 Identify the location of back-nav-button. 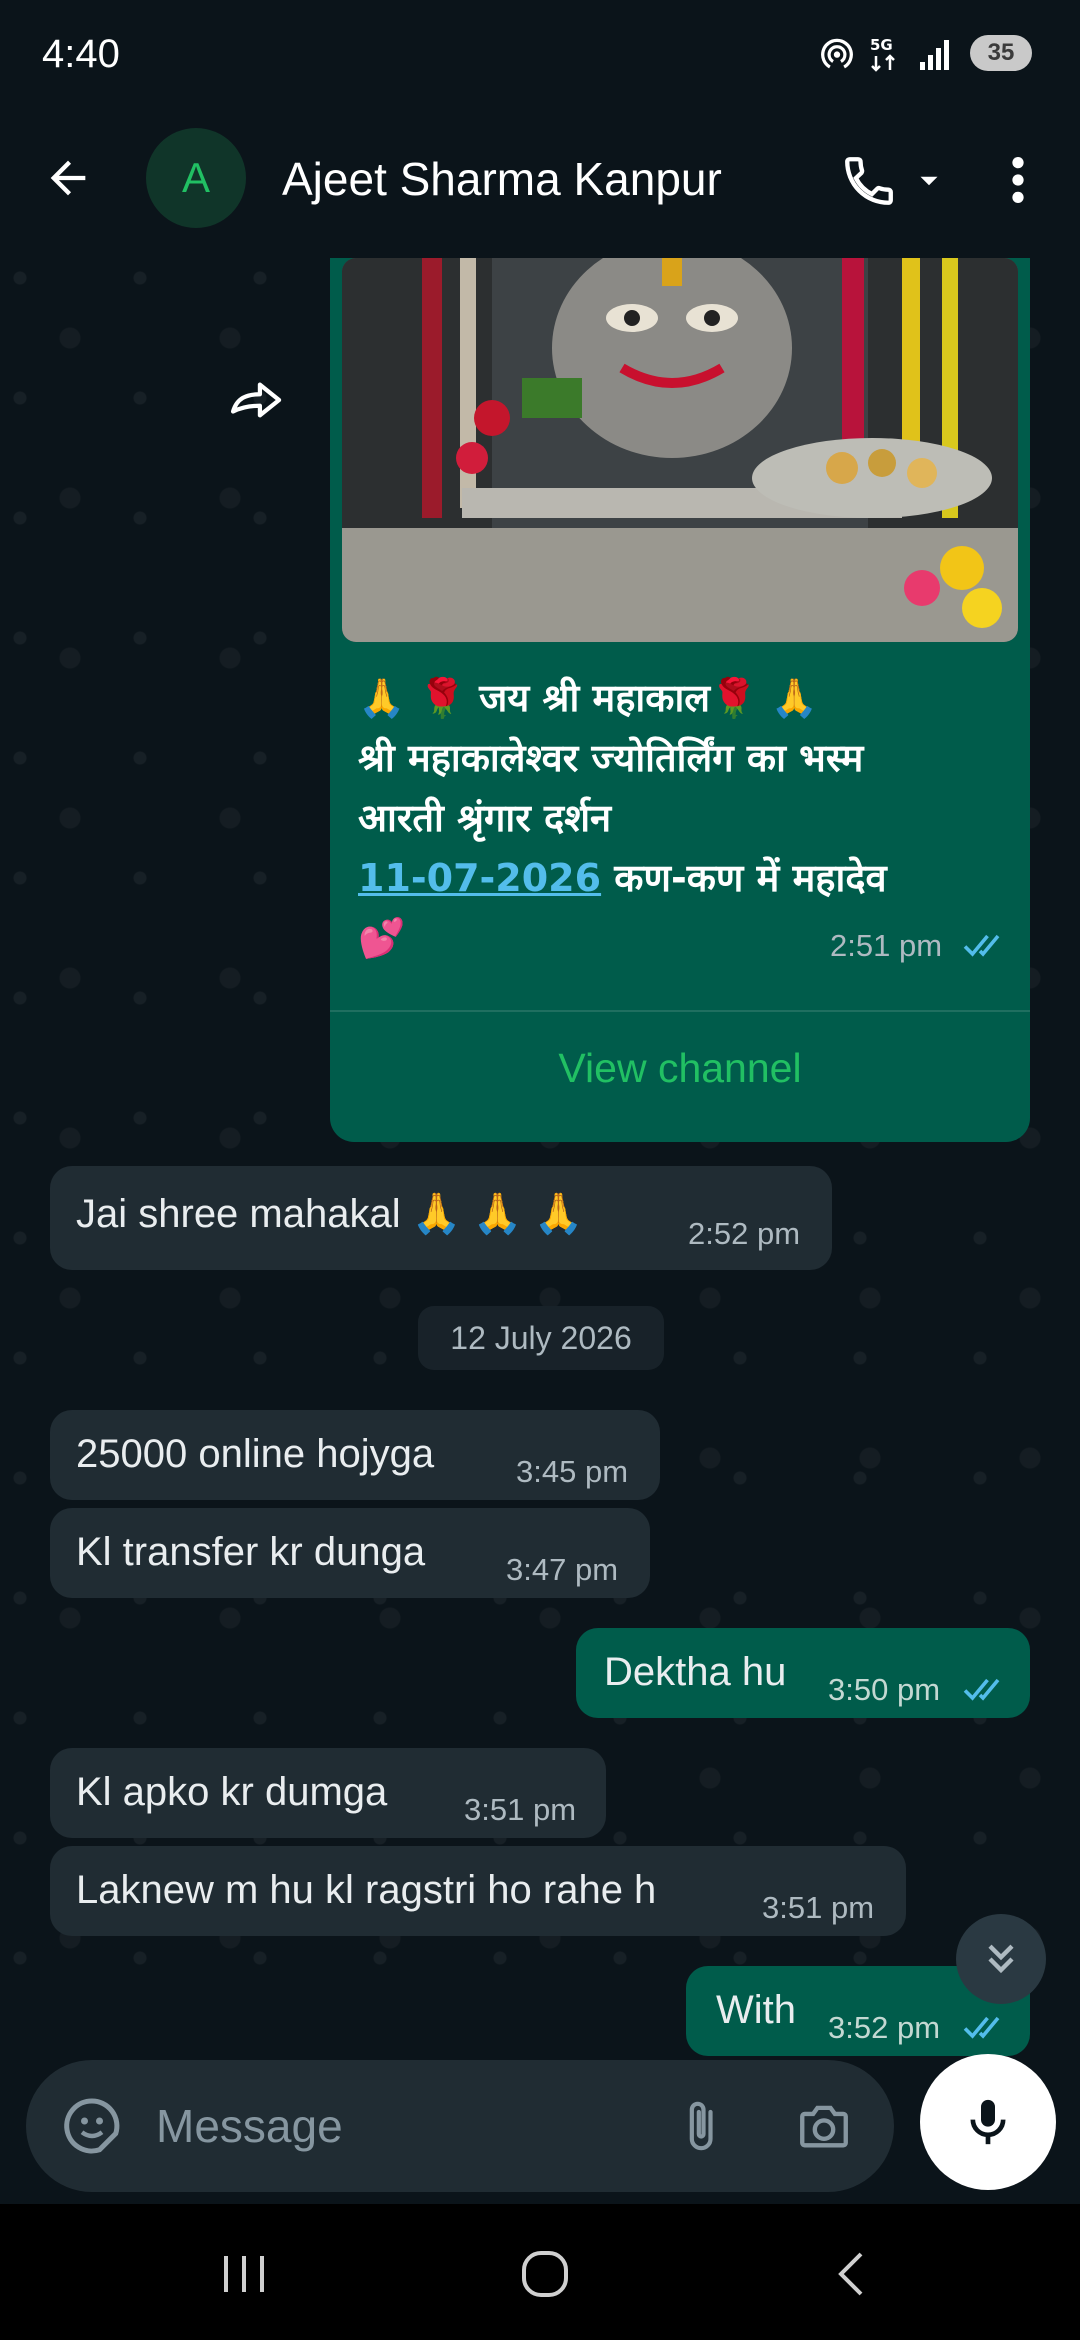
(851, 2274).